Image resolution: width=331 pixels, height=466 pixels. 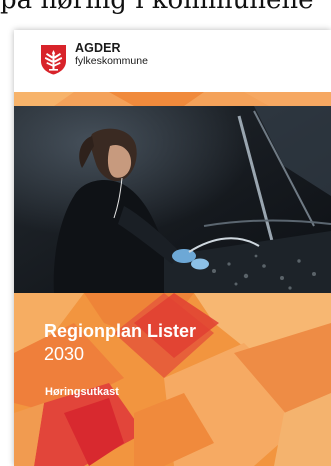 I want to click on document-year: 2030, so click(x=64, y=354).